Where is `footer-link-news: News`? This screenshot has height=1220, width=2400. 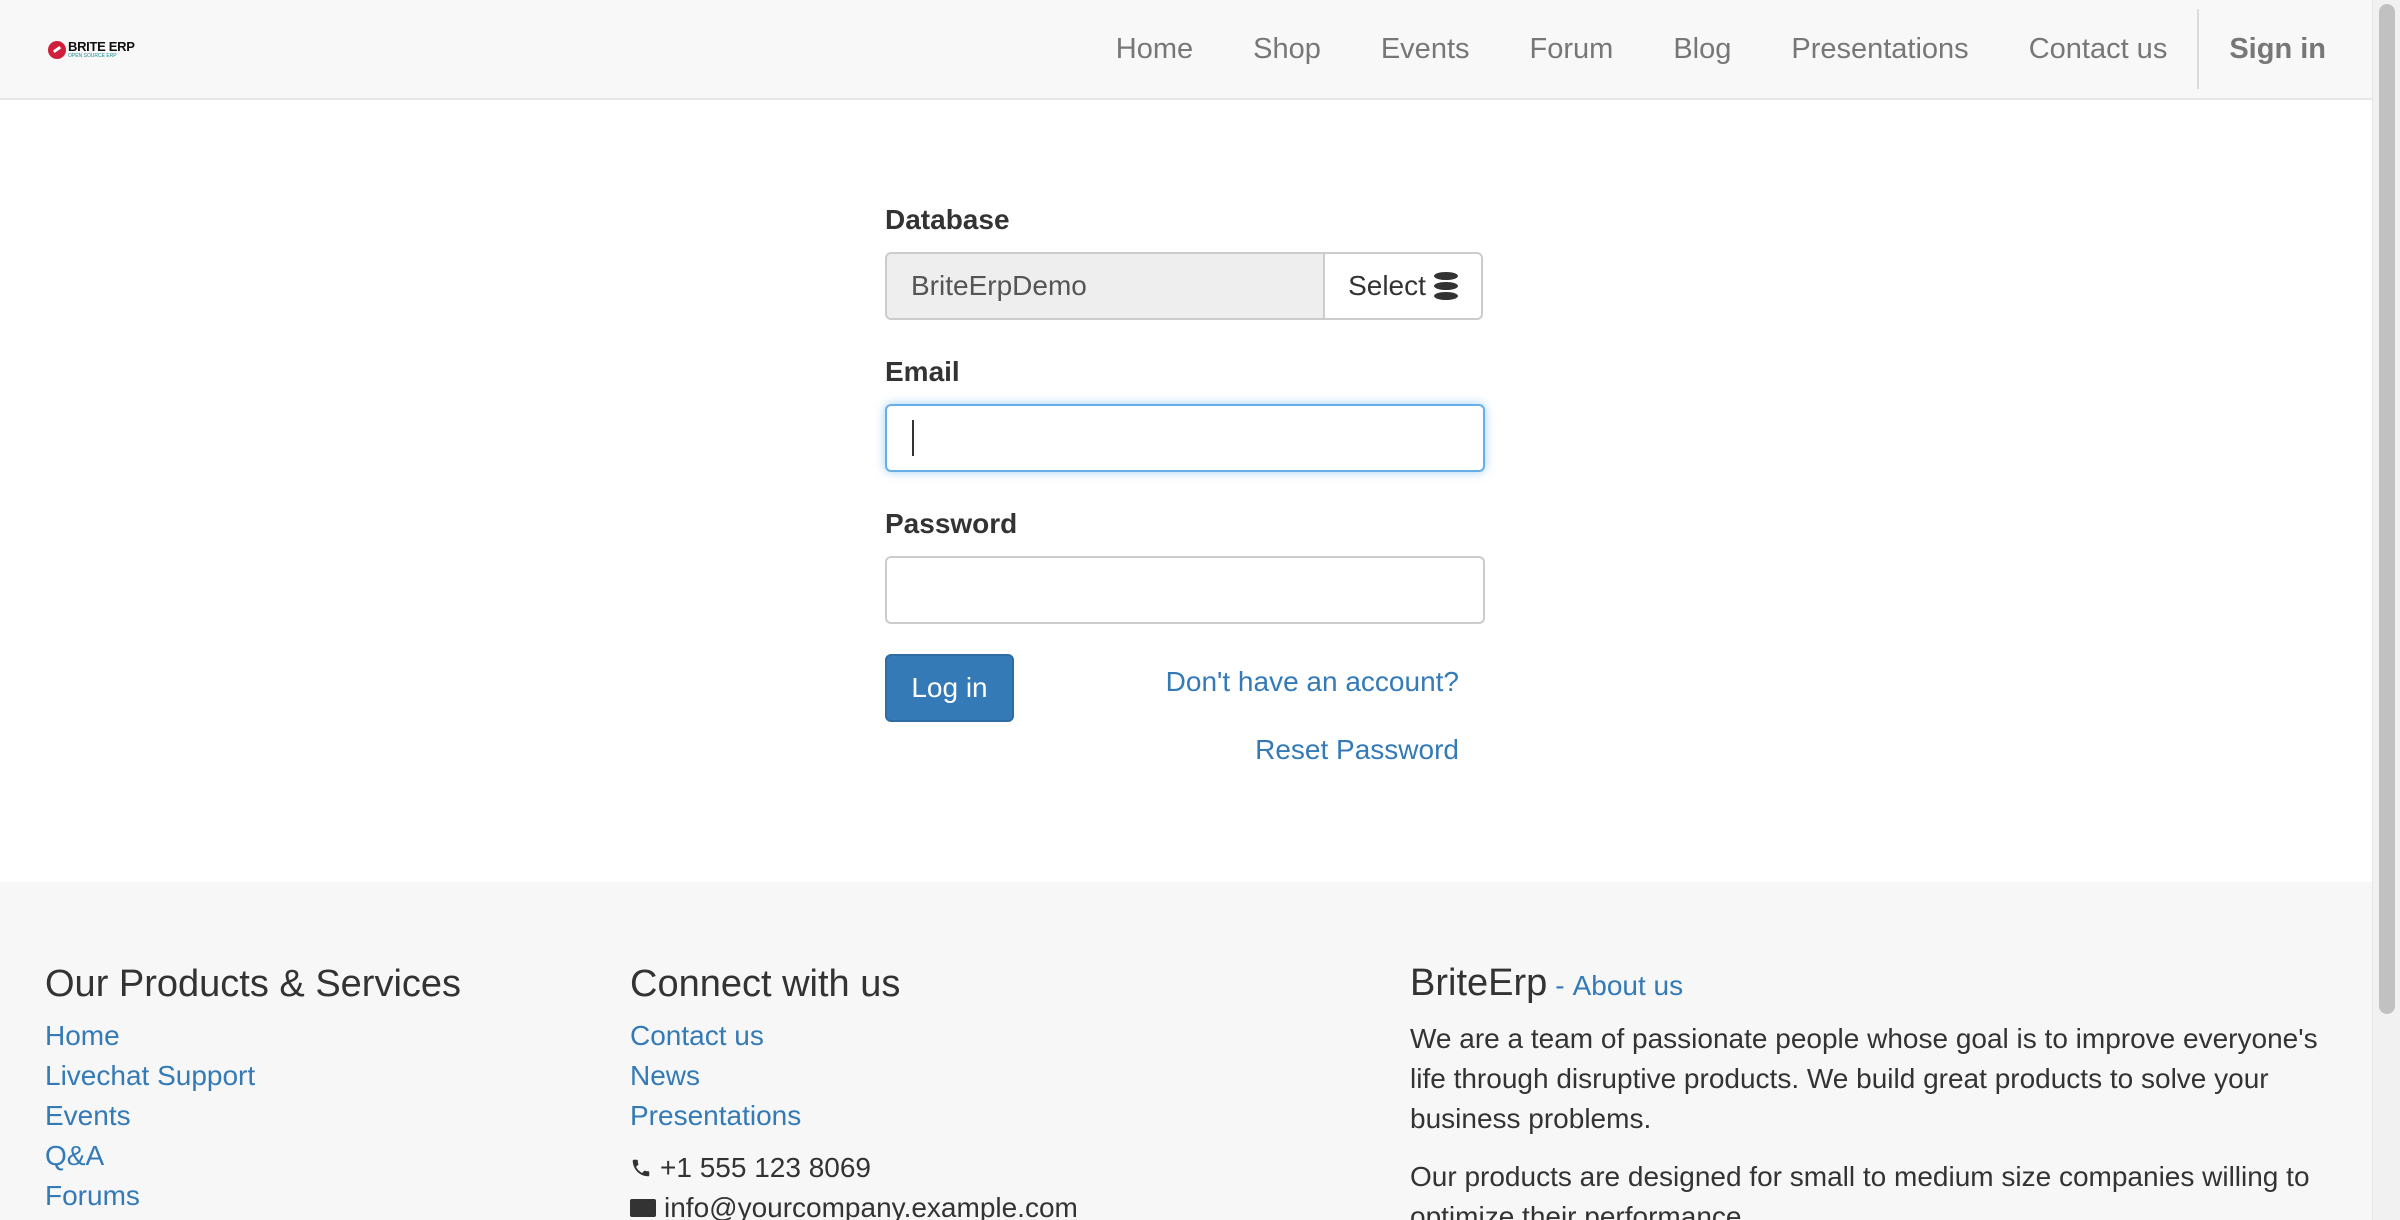 footer-link-news: News is located at coordinates (665, 1075).